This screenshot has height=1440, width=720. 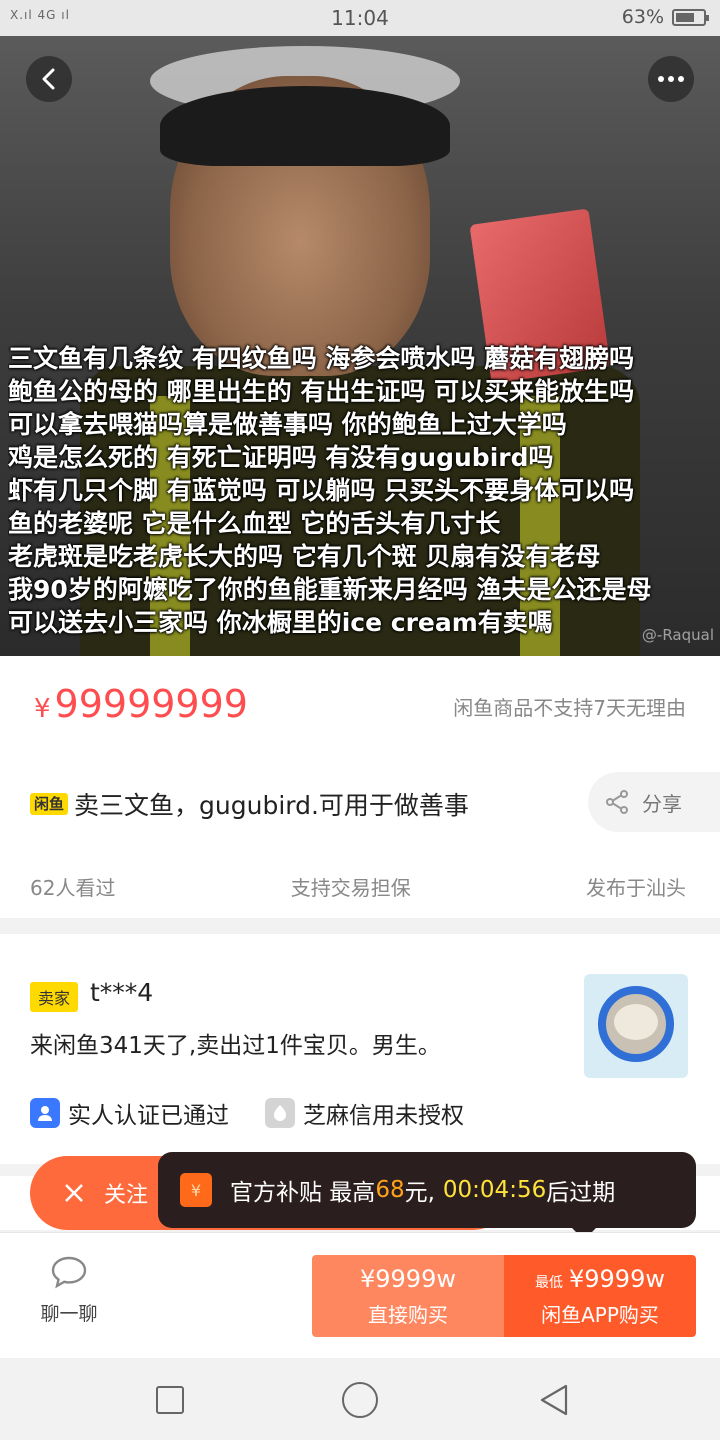 I want to click on guarantee-label: 支持交易担保, so click(x=350, y=888).